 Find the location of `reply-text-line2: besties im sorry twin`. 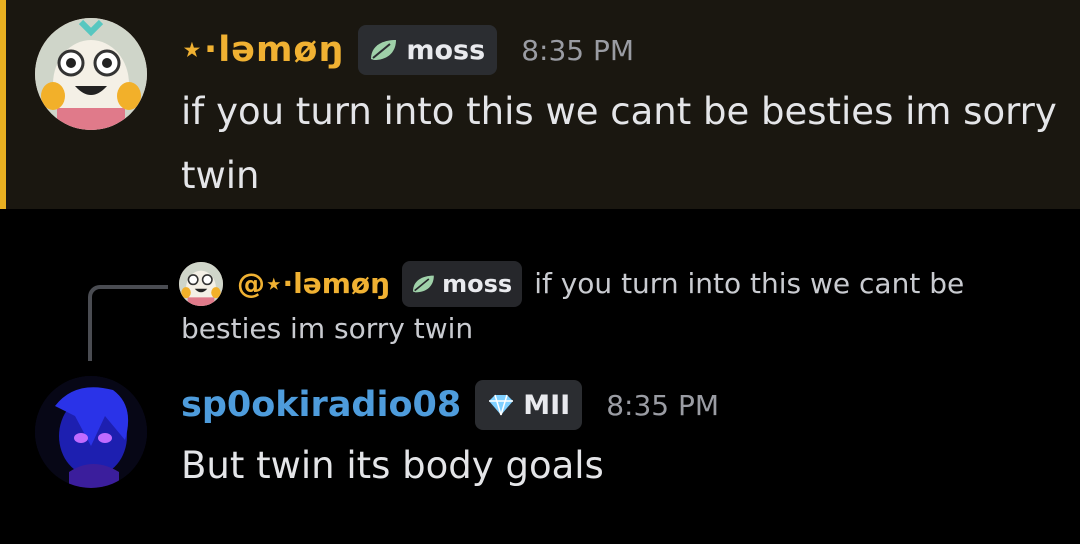

reply-text-line2: besties im sorry twin is located at coordinates (327, 328).